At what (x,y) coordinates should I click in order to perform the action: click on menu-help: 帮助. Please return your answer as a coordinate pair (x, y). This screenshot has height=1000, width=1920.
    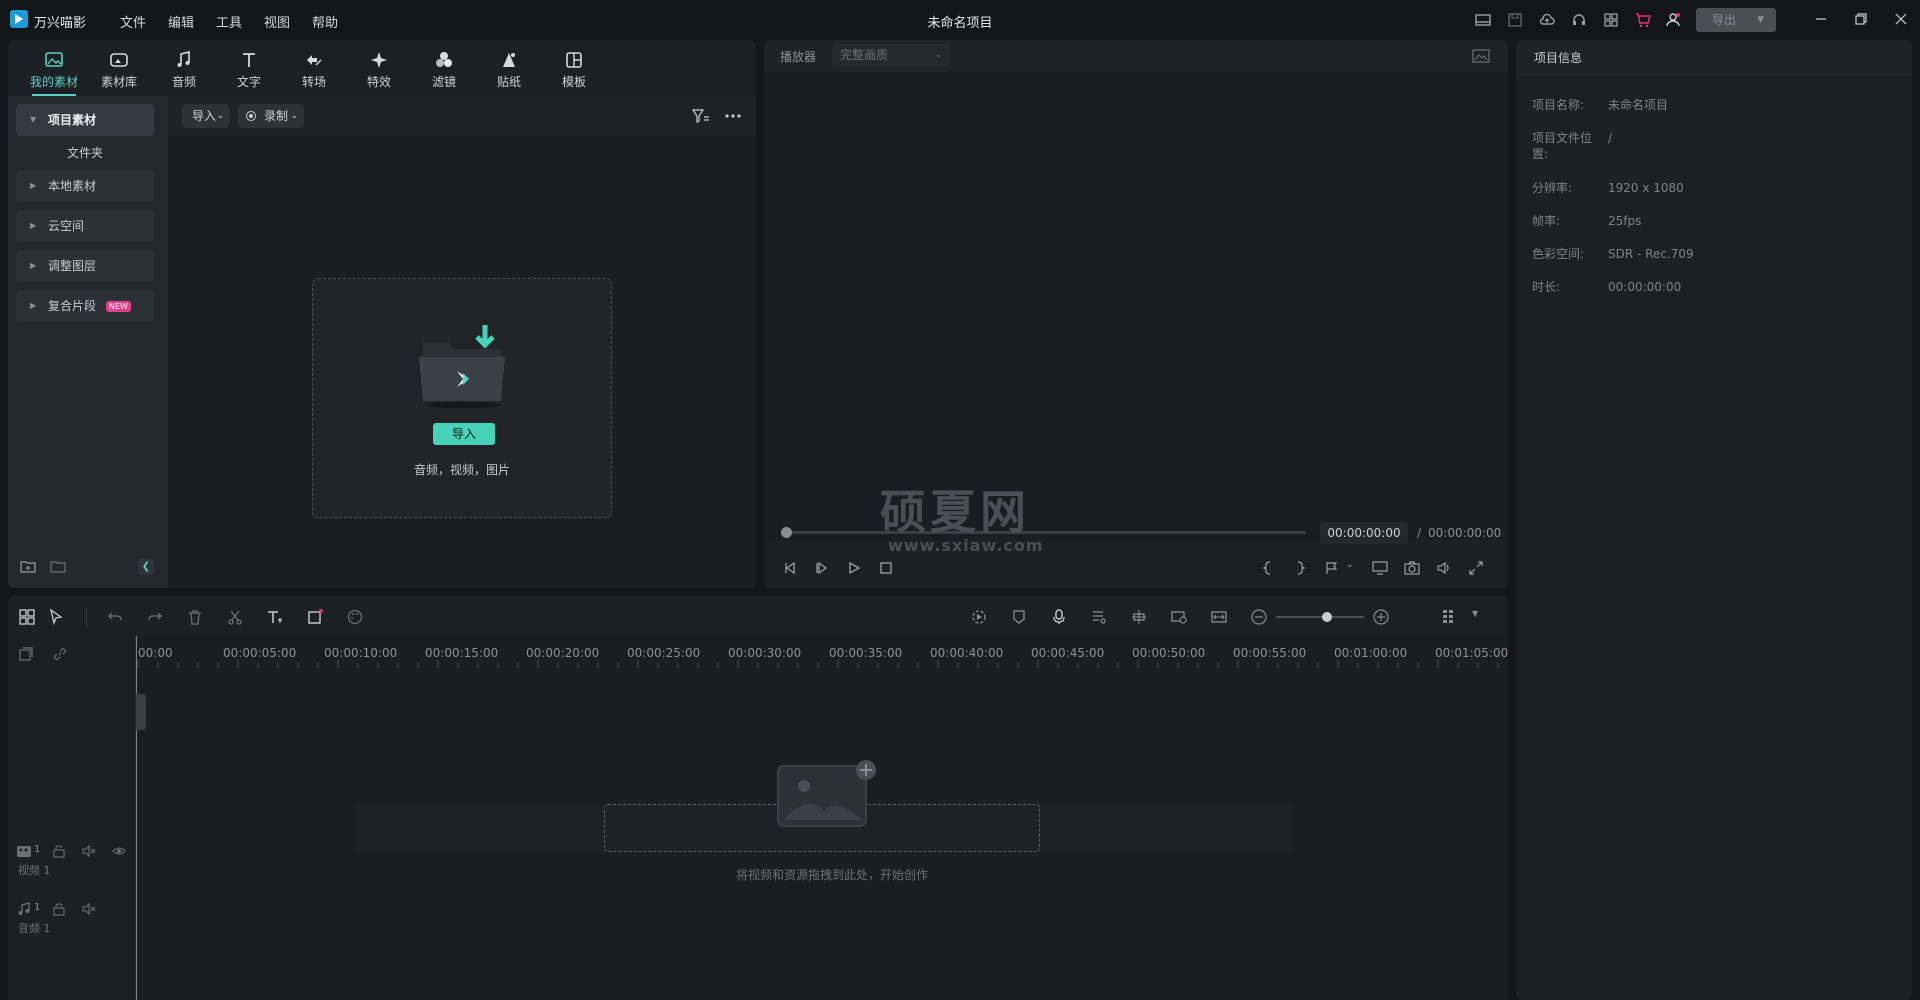
    Looking at the image, I should click on (325, 21).